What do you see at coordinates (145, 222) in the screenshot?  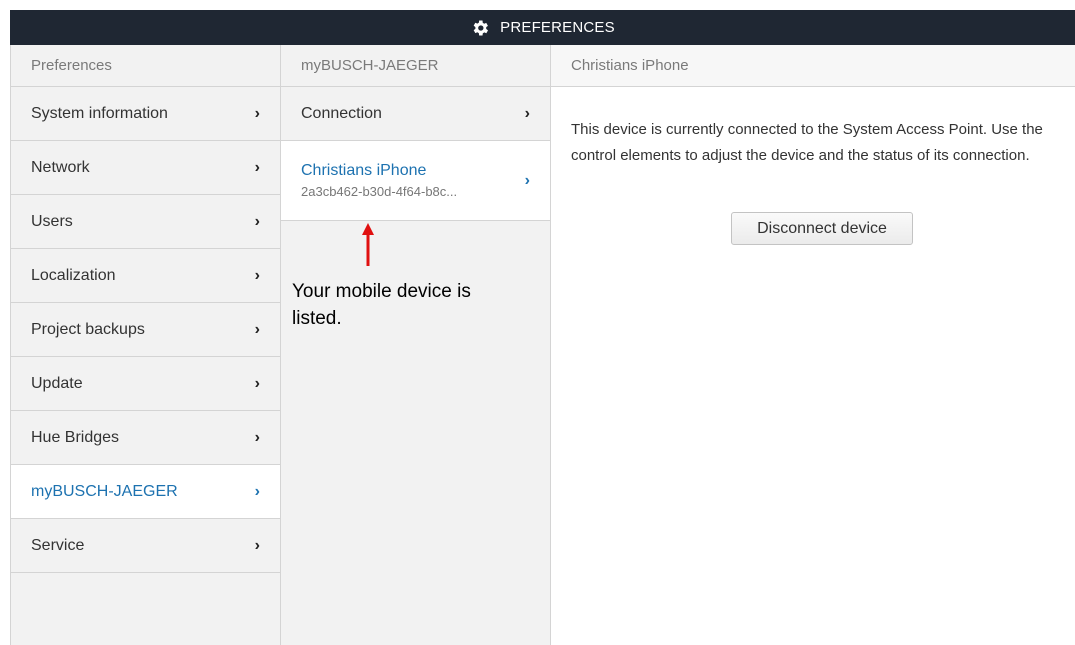 I see `menu-item-users: Users ›` at bounding box center [145, 222].